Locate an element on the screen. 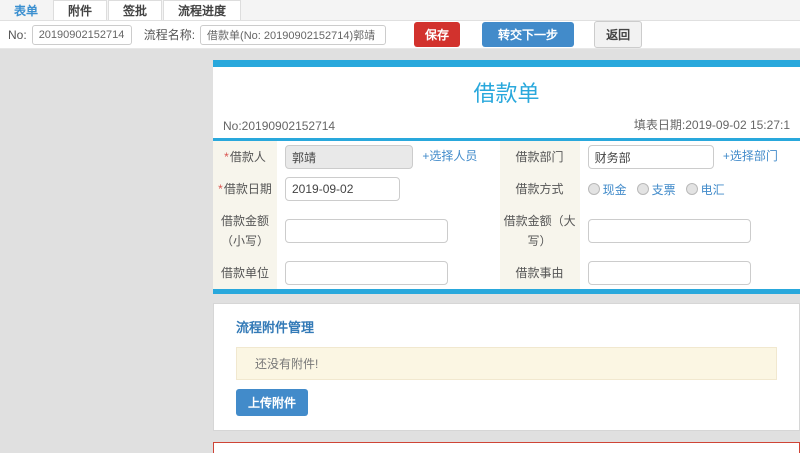 This screenshot has width=800, height=453. reason-field-cell is located at coordinates (689, 273).